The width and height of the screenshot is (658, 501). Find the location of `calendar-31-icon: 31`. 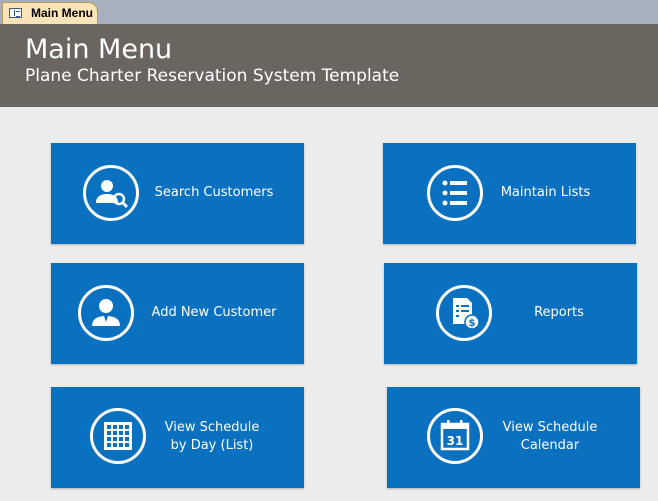

calendar-31-icon: 31 is located at coordinates (455, 436).